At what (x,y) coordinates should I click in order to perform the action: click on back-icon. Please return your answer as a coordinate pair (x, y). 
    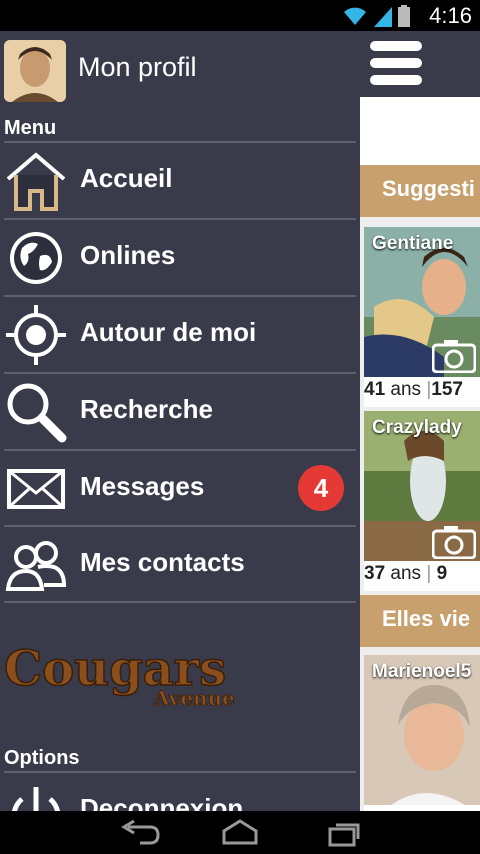
    Looking at the image, I should click on (140, 833).